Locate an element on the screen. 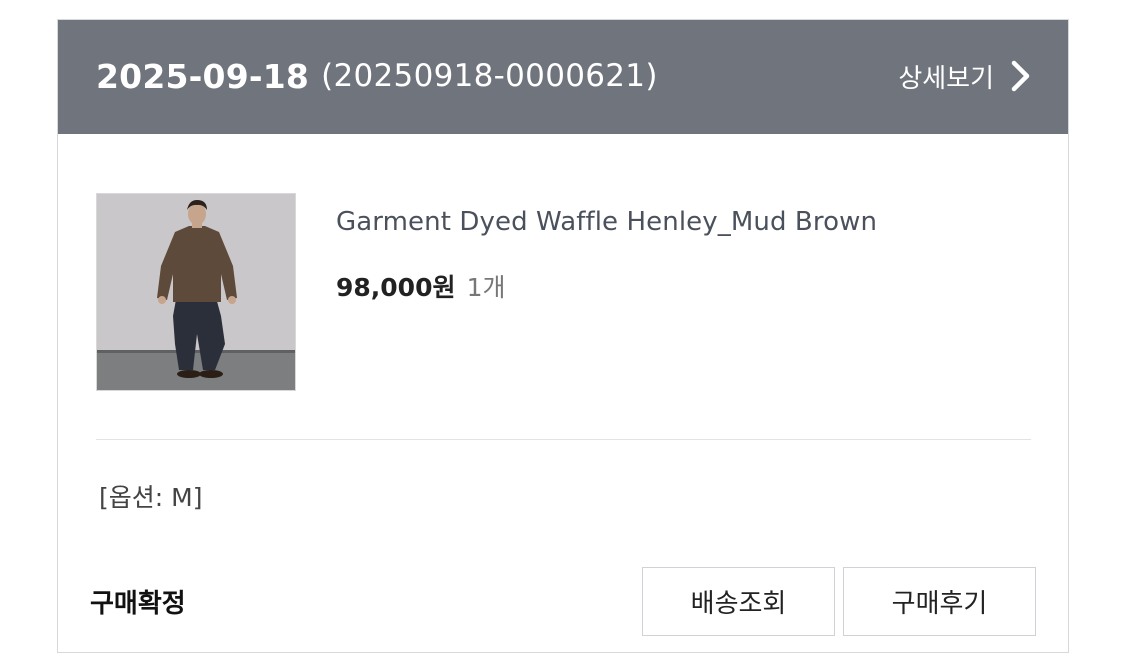  product-price: 98,000원 is located at coordinates (396, 287).